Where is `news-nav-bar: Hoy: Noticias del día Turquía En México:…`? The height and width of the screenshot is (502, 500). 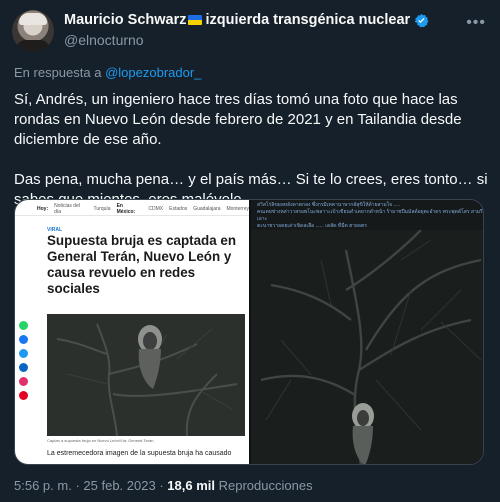 news-nav-bar: Hoy: Noticias del día Turquía En México:… is located at coordinates (132, 209).